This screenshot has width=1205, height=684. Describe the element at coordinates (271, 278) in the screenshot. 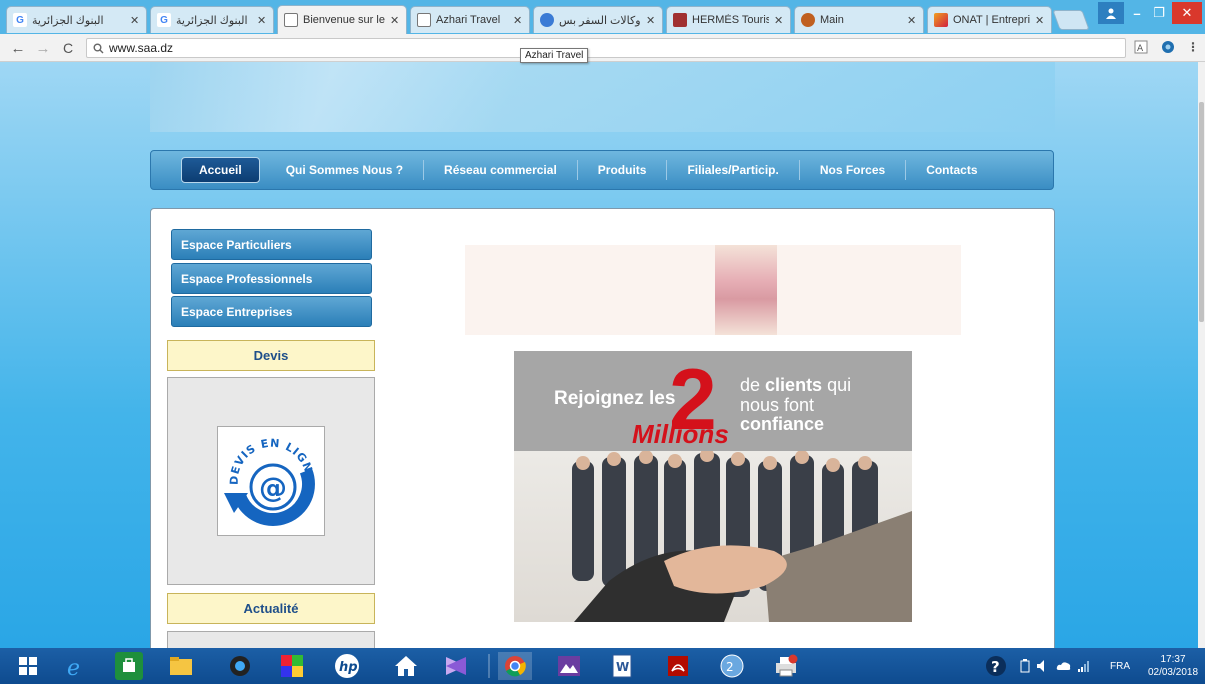

I see `espace-professionnels-button: Espace Professionnels` at that location.